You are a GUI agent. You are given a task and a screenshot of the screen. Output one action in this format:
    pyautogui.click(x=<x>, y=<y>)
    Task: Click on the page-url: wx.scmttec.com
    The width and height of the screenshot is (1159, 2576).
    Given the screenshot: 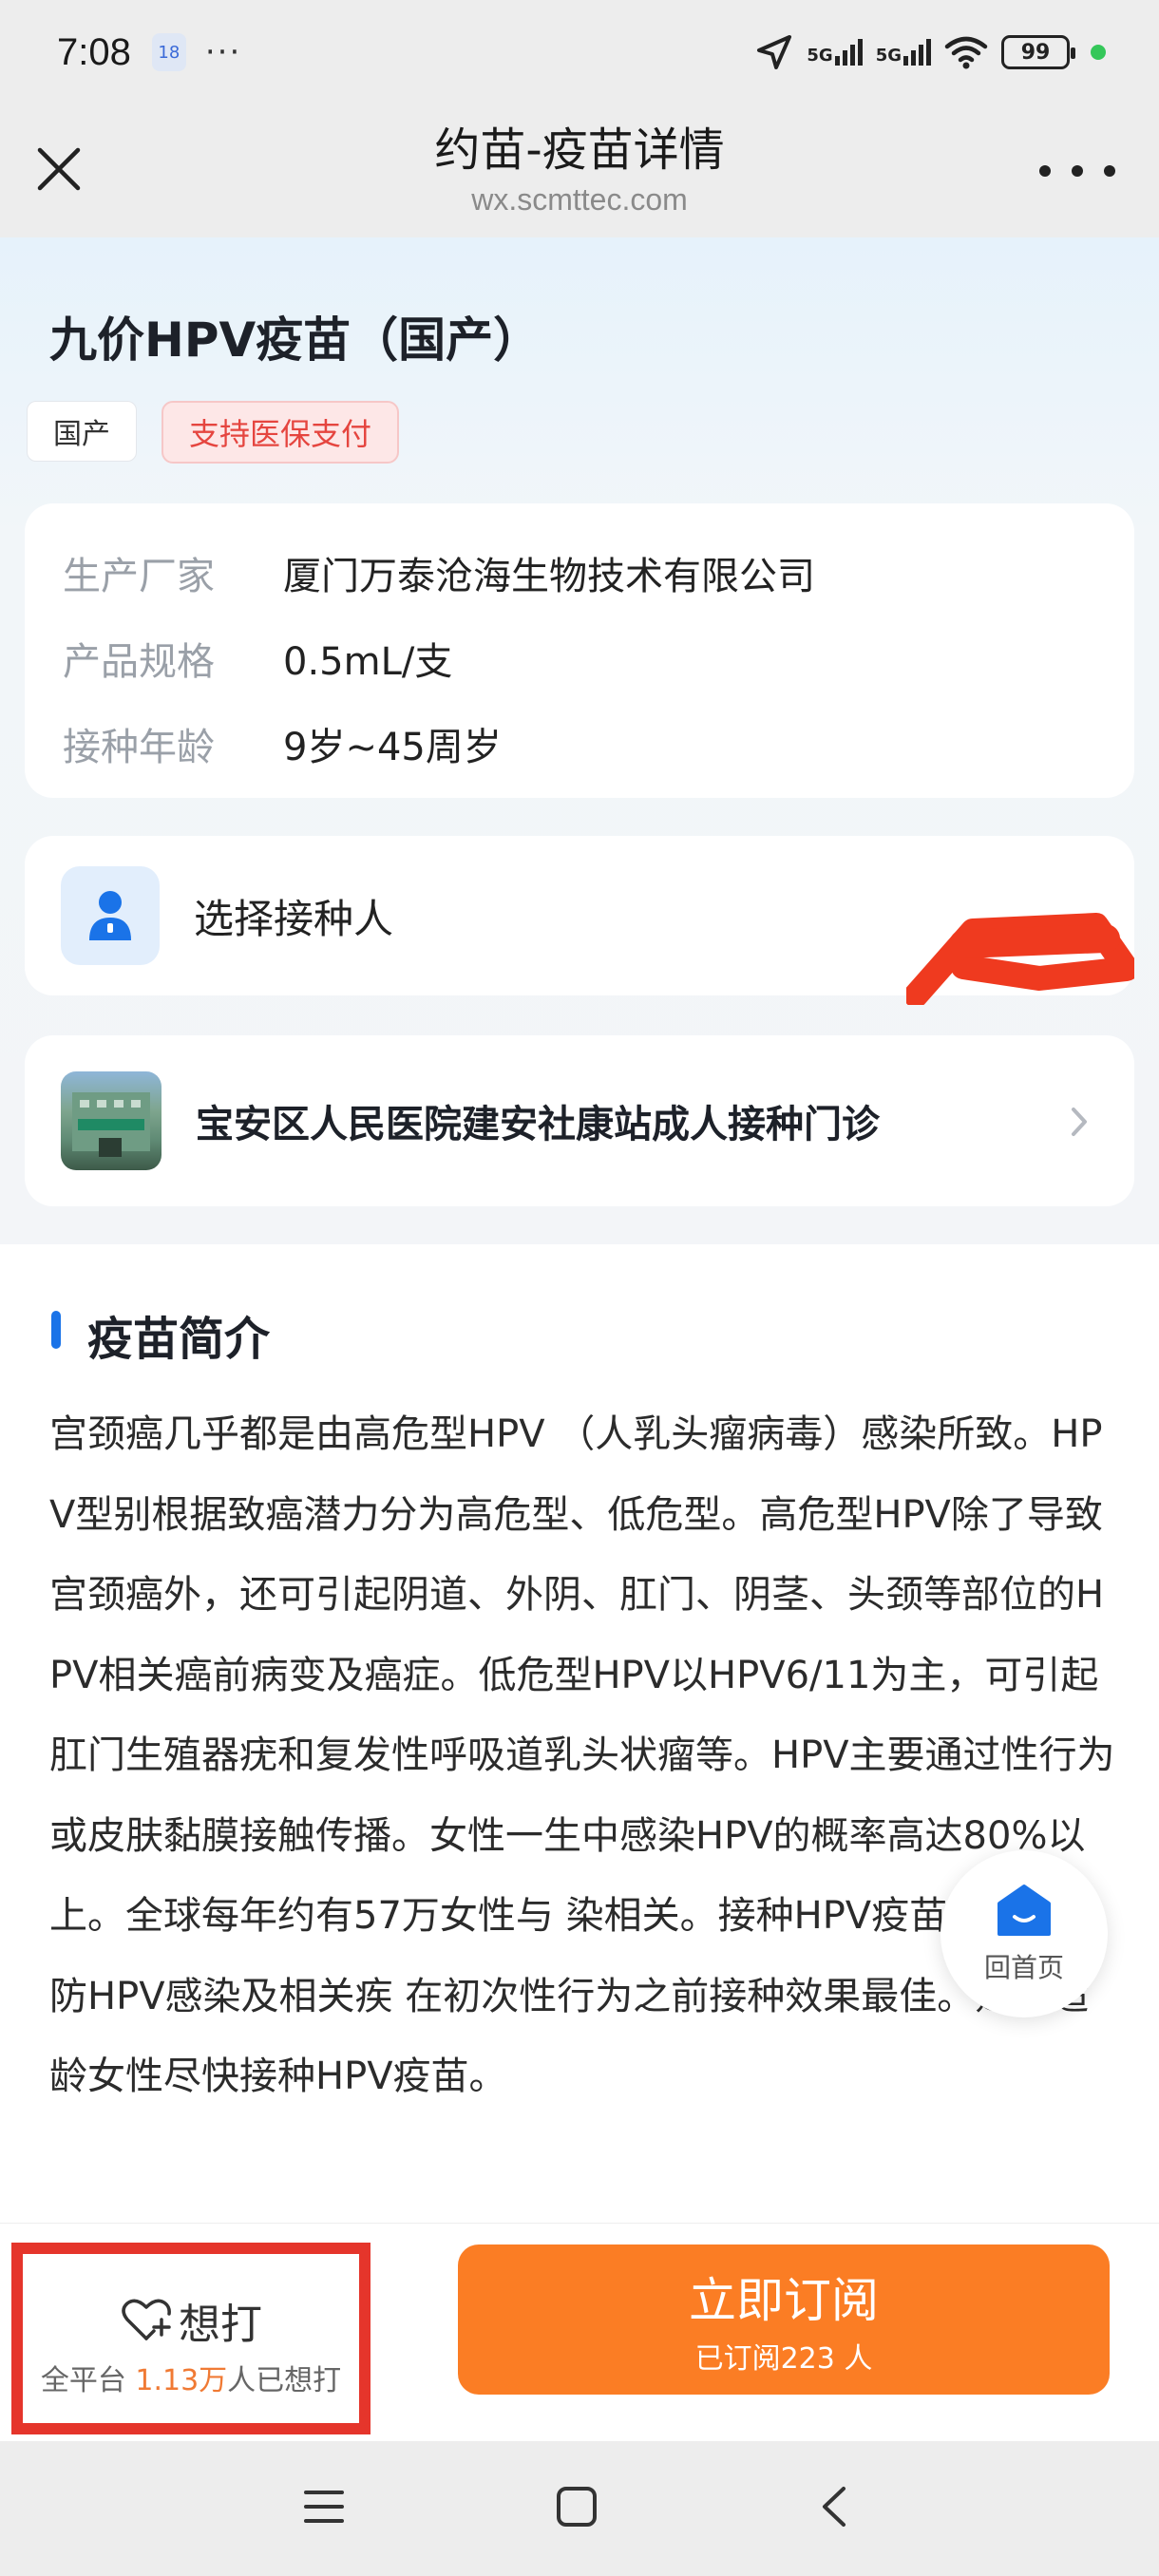 What is the action you would take?
    pyautogui.click(x=579, y=199)
    